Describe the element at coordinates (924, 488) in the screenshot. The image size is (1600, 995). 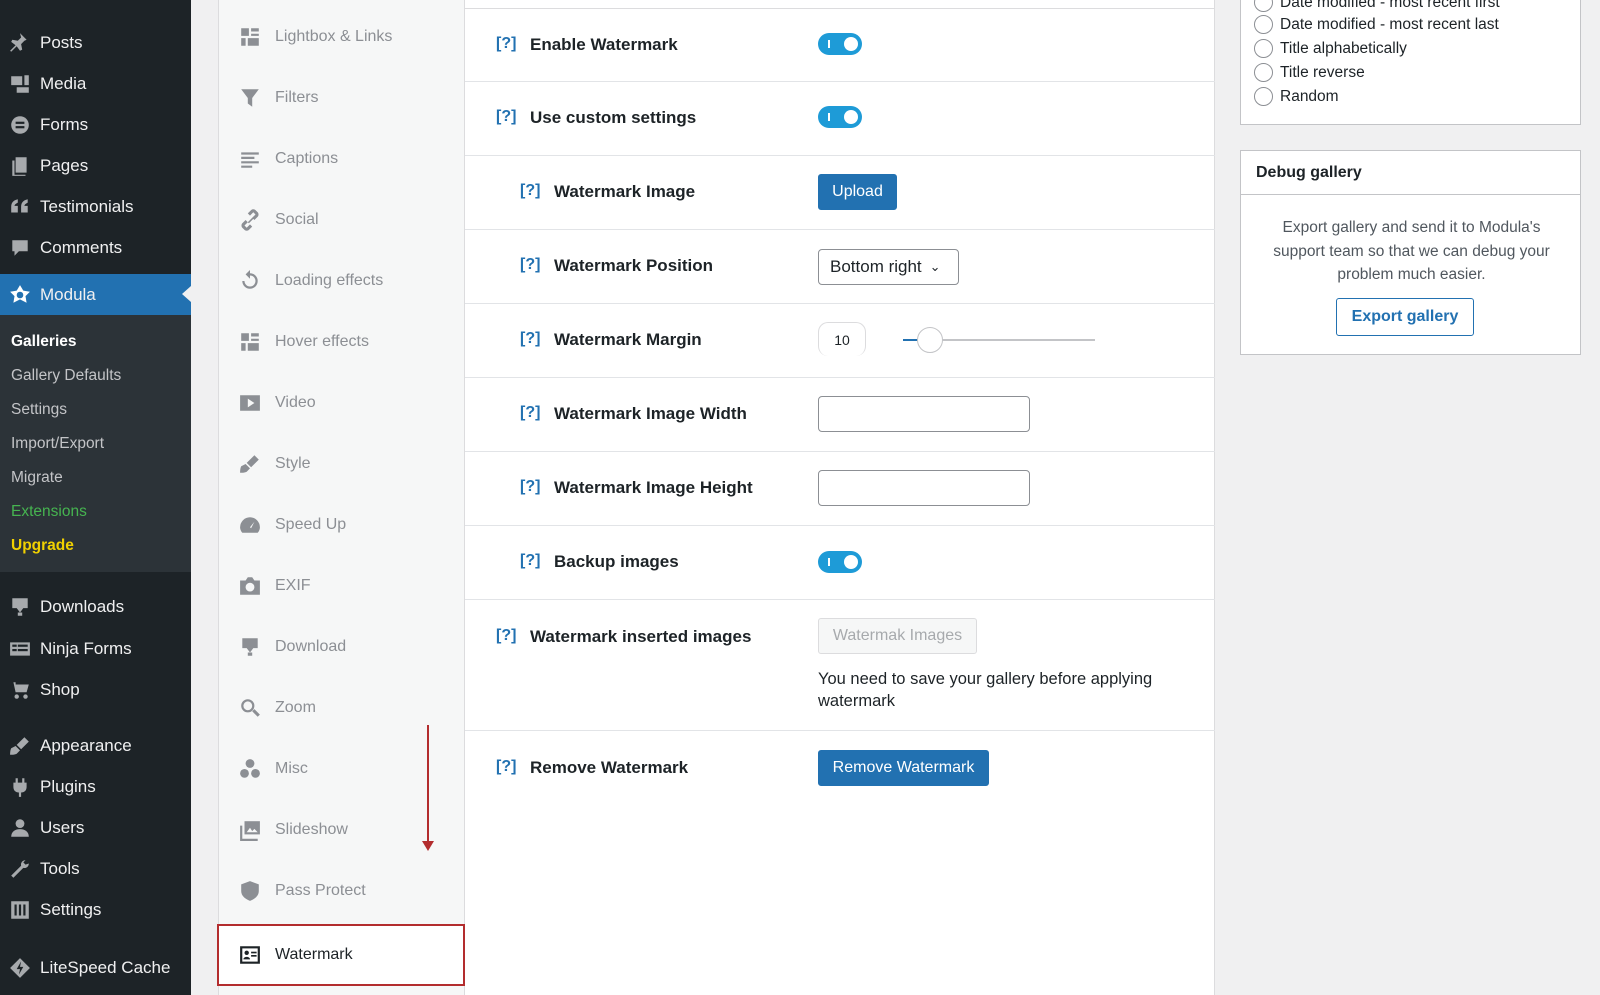
I see `watermark-image-height-input` at that location.